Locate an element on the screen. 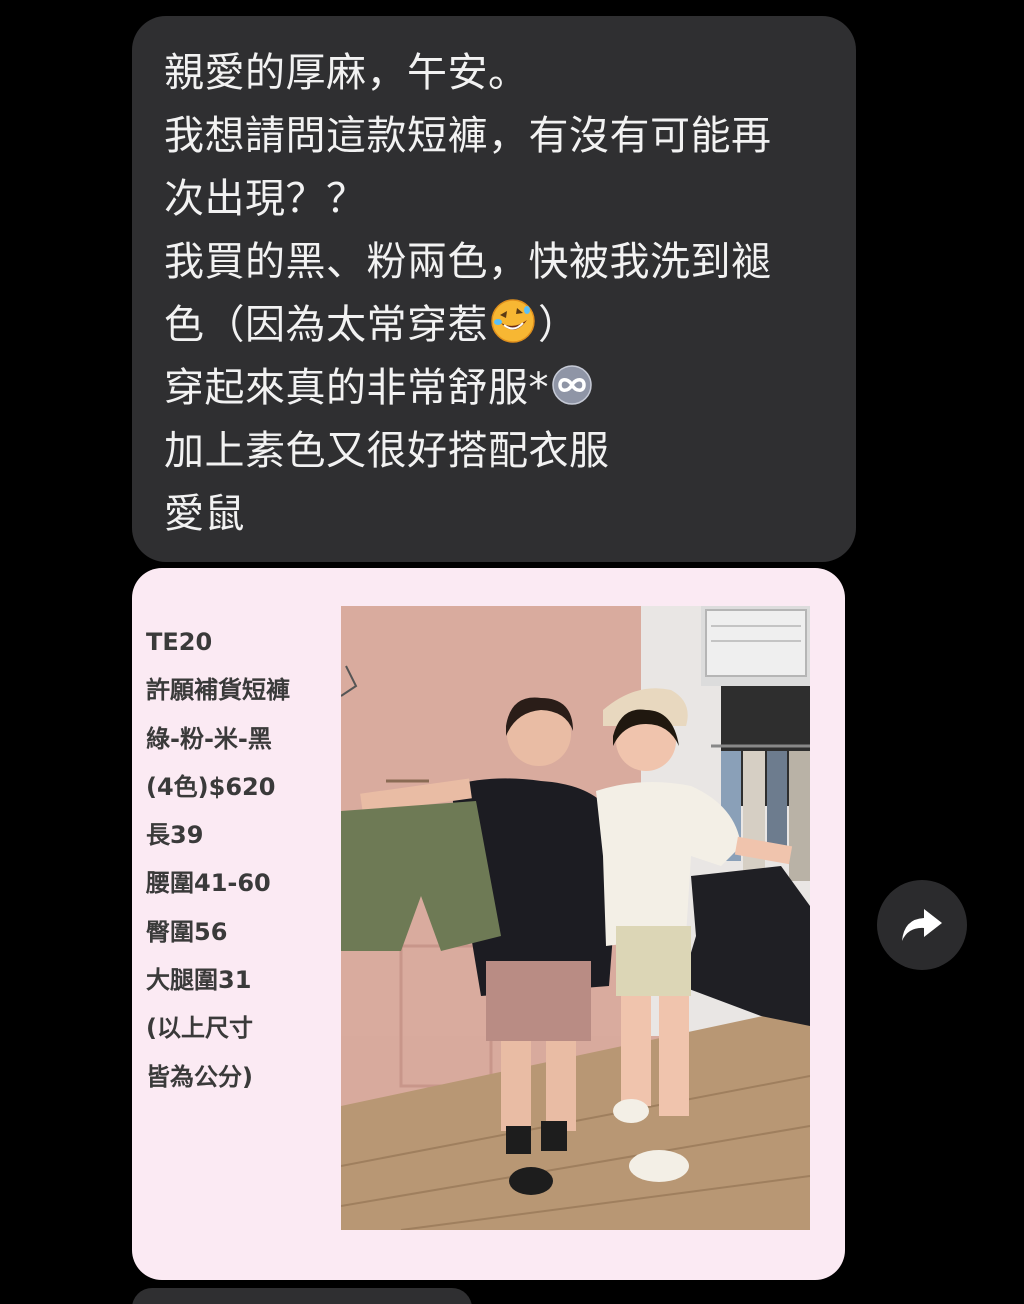 This screenshot has height=1304, width=1024. message-line-with-emoji: 色（因為太常穿惹 ） is located at coordinates (500, 325).